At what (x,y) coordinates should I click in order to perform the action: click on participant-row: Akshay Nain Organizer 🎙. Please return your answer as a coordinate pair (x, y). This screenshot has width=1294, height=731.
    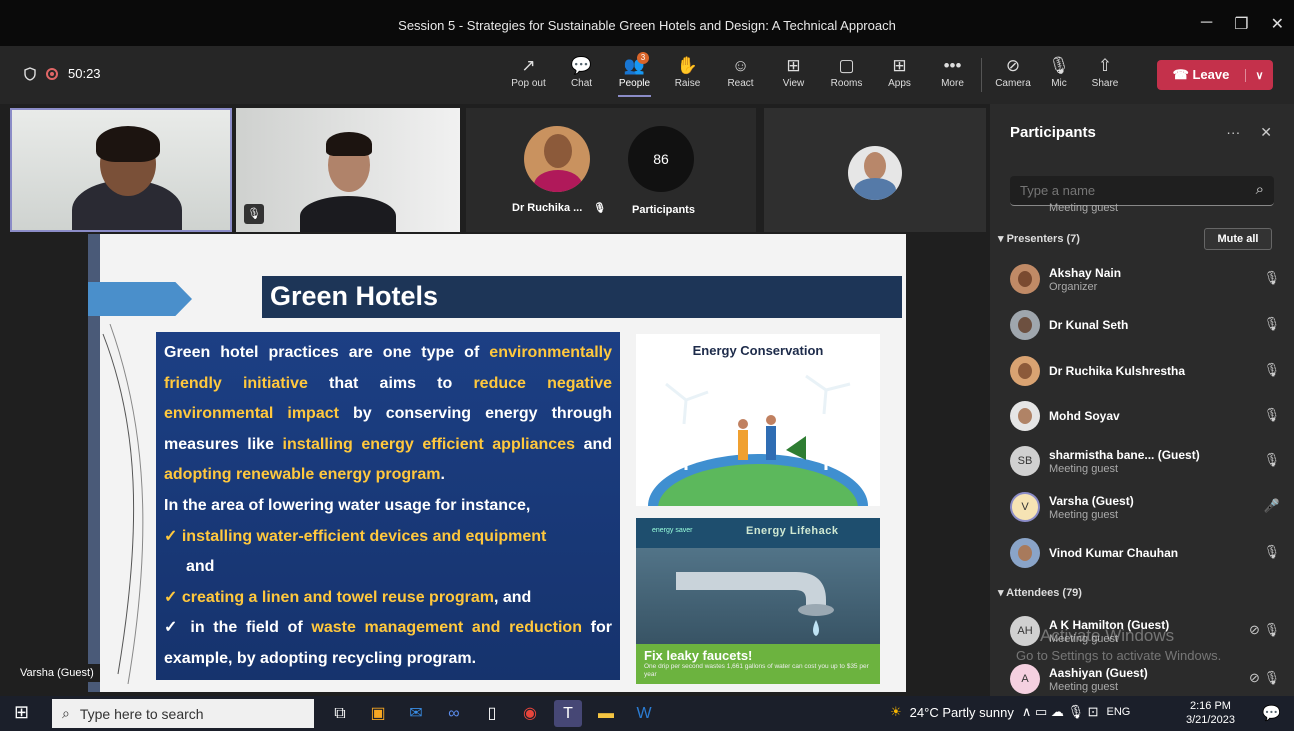
    Looking at the image, I should click on (1145, 280).